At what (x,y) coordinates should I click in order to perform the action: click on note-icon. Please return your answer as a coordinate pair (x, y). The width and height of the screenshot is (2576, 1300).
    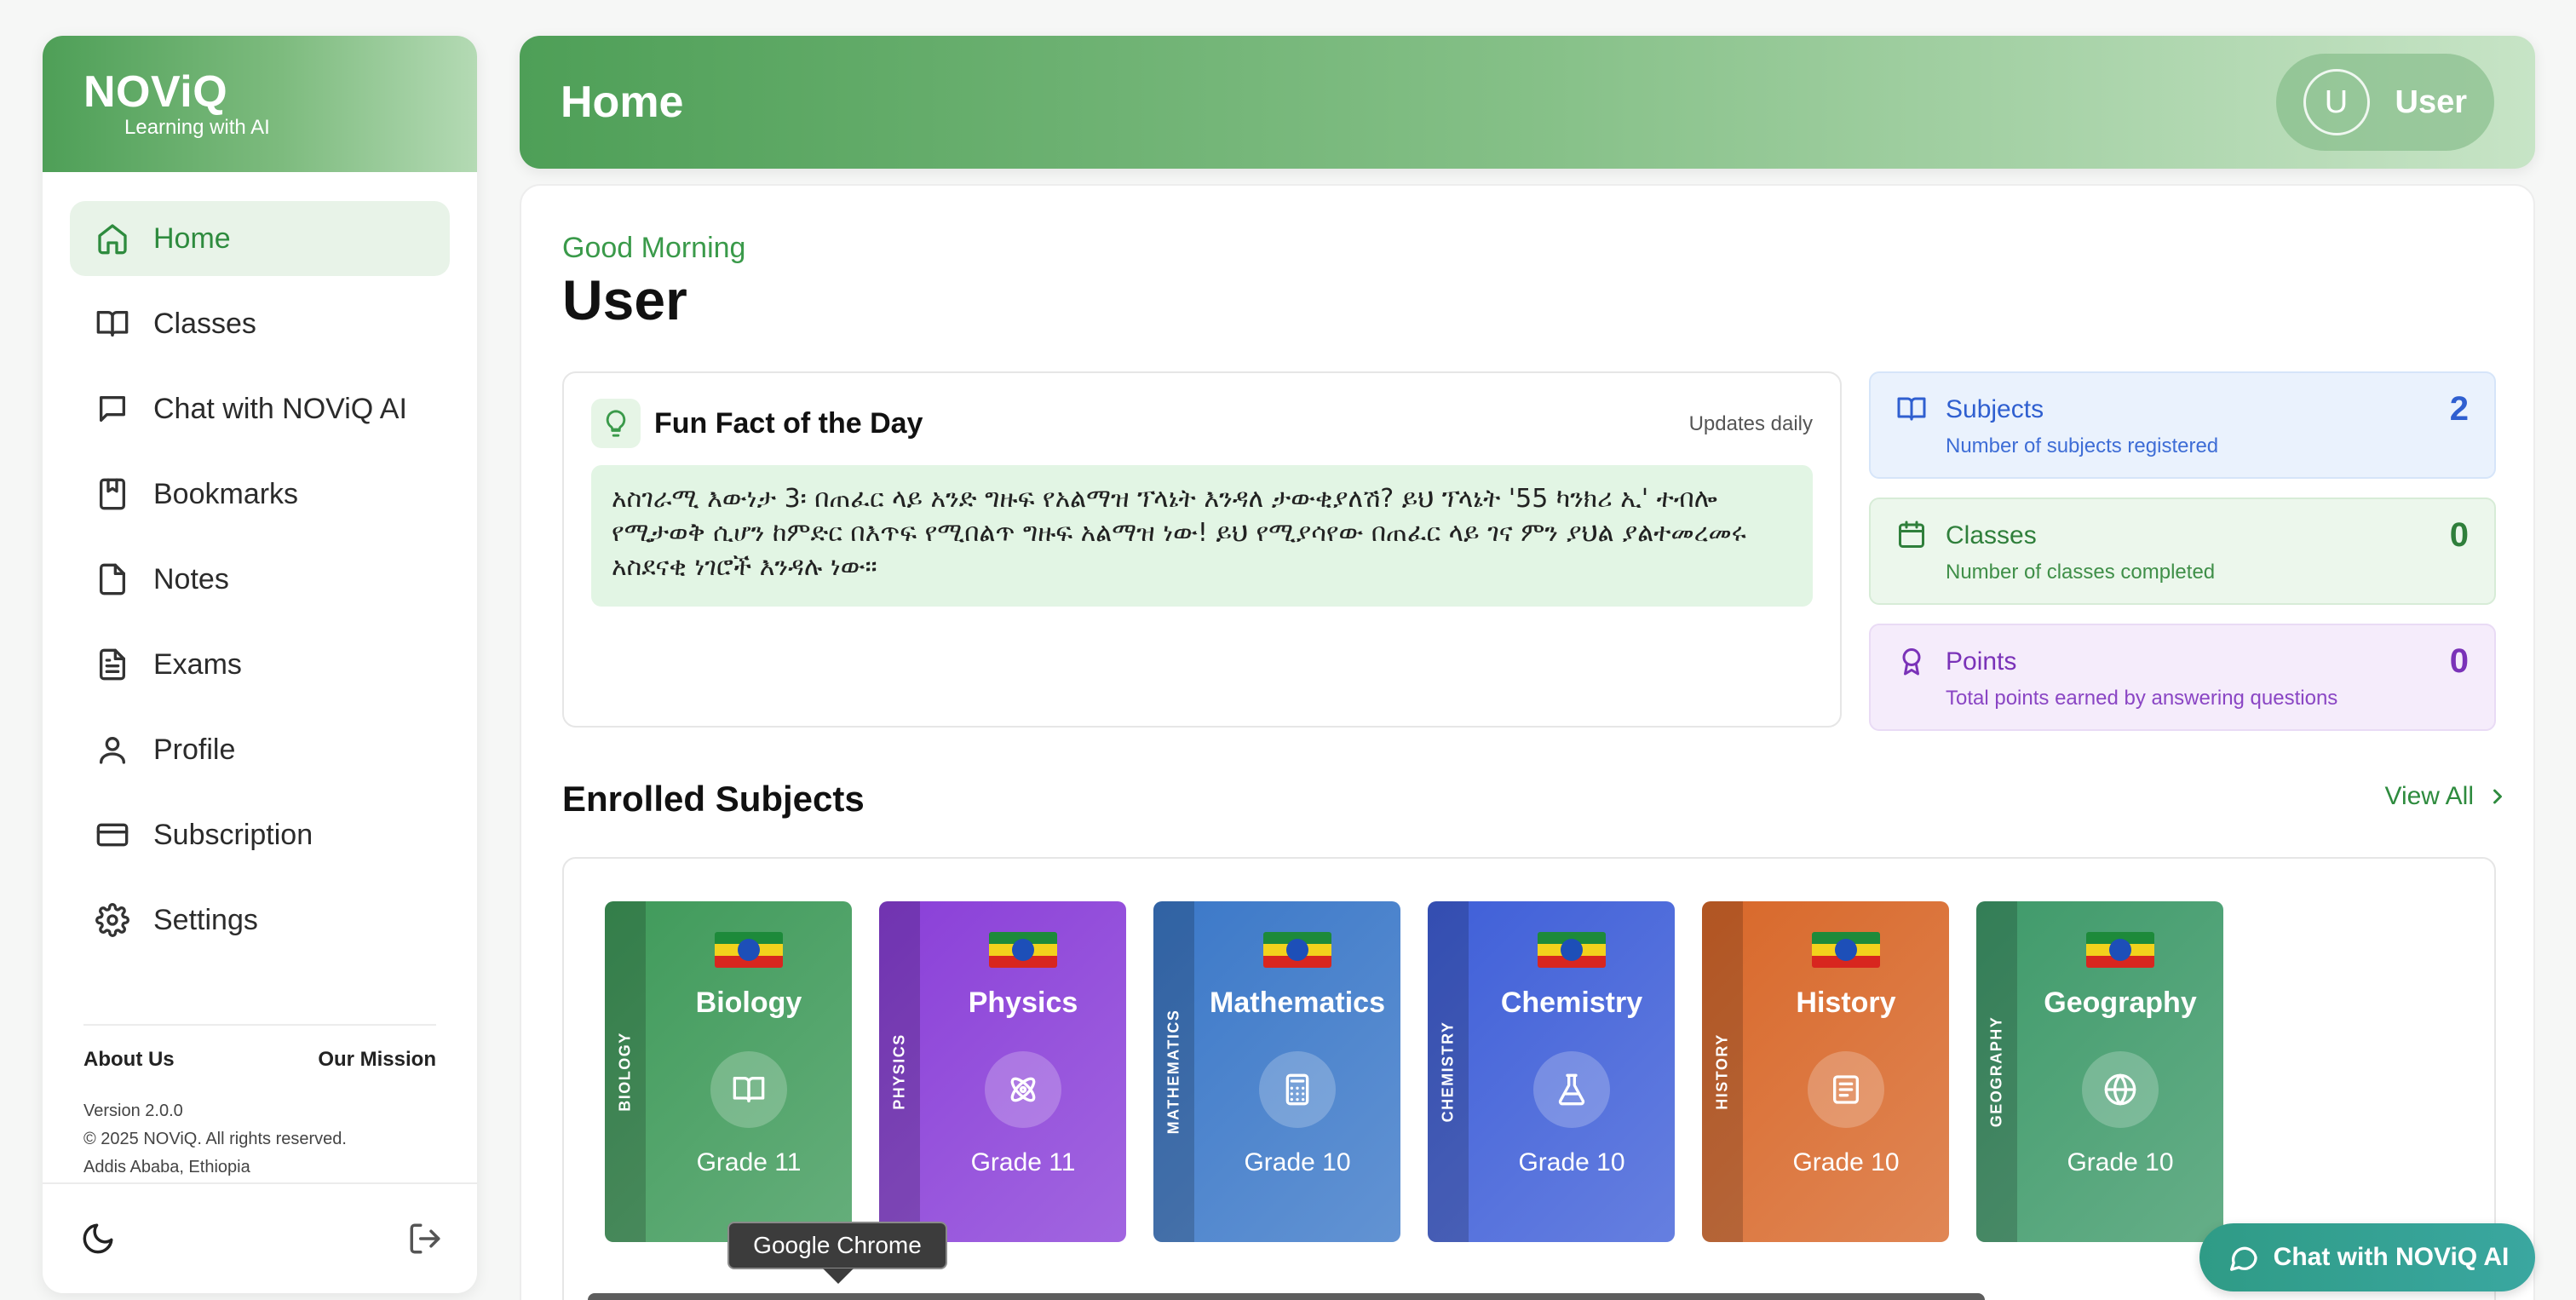
    Looking at the image, I should click on (112, 579).